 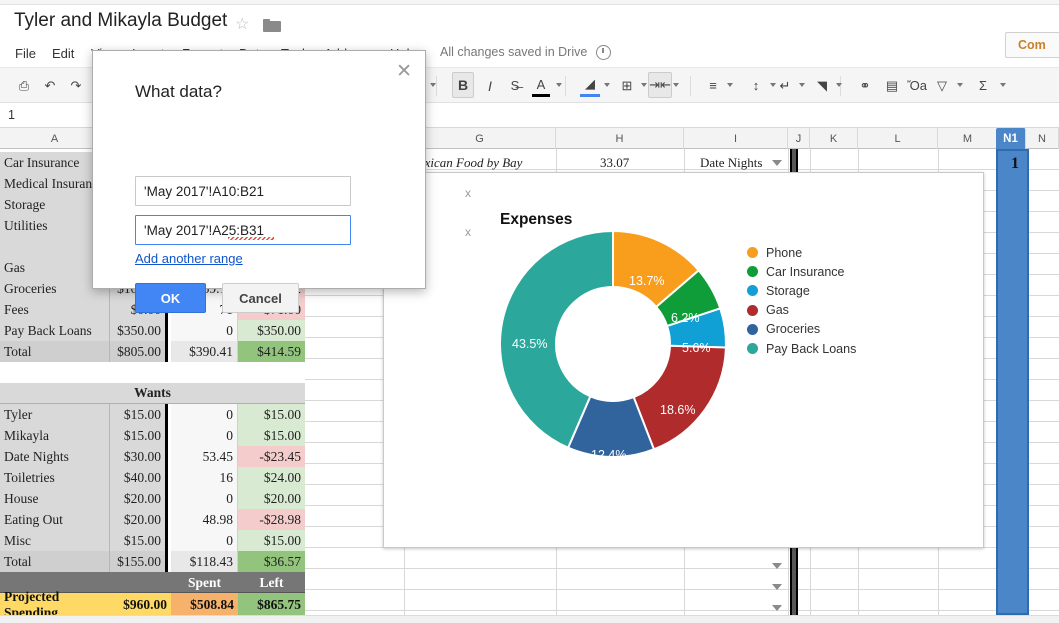 I want to click on insert-chart-icon: Ὄa, so click(x=917, y=85).